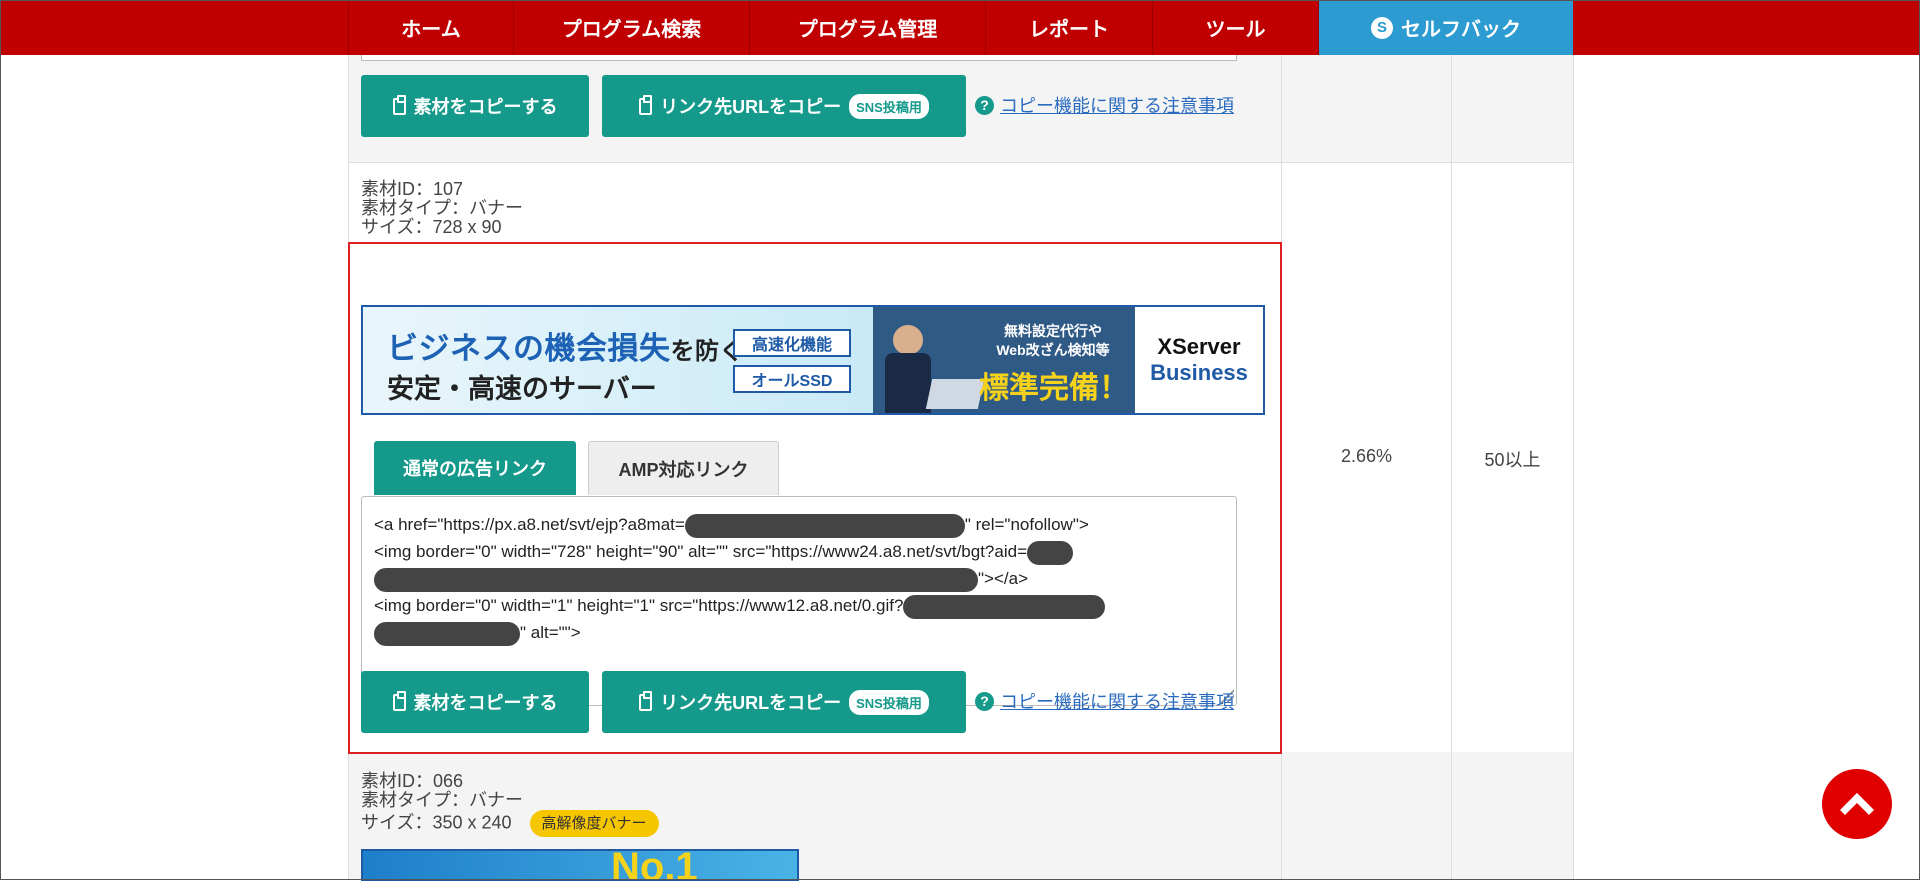 The image size is (1920, 881). I want to click on banner-brand: XServer Business, so click(1199, 360).